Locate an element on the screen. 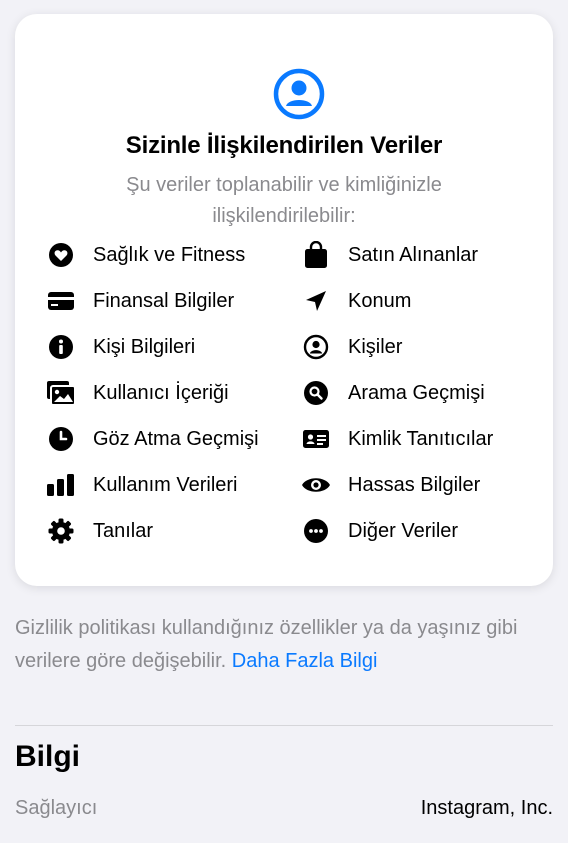 The height and width of the screenshot is (843, 568). shopping-bag-icon is located at coordinates (316, 255).